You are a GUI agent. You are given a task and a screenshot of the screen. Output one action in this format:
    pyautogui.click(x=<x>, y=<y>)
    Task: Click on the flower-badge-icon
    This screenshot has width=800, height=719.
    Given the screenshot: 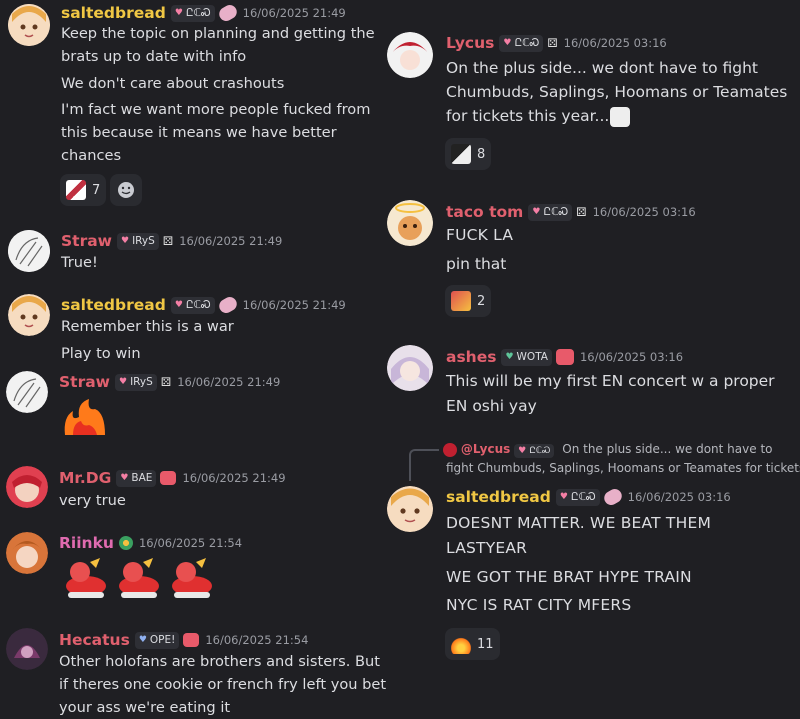 What is the action you would take?
    pyautogui.click(x=125, y=543)
    